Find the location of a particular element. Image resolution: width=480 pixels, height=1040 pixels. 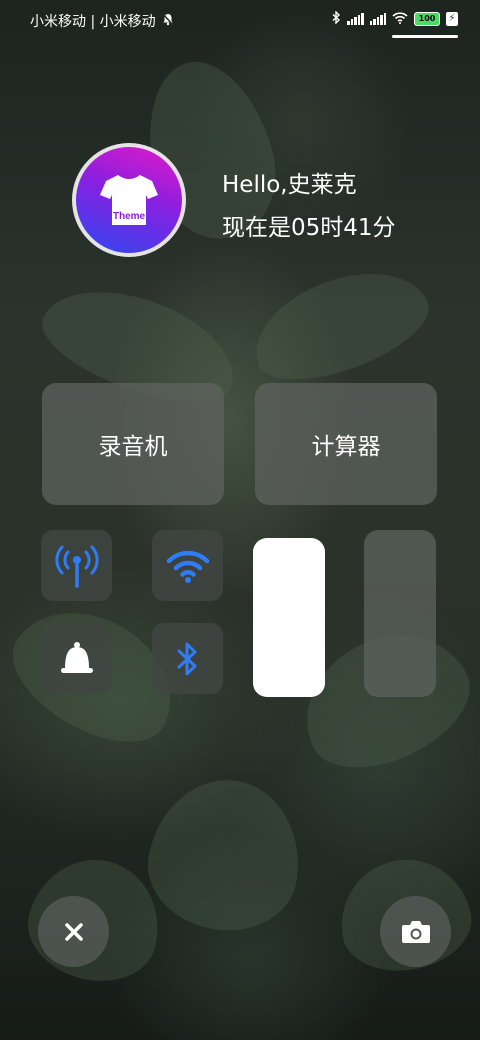

carrier-label: 小米移动 | 小米移动 is located at coordinates (102, 21).